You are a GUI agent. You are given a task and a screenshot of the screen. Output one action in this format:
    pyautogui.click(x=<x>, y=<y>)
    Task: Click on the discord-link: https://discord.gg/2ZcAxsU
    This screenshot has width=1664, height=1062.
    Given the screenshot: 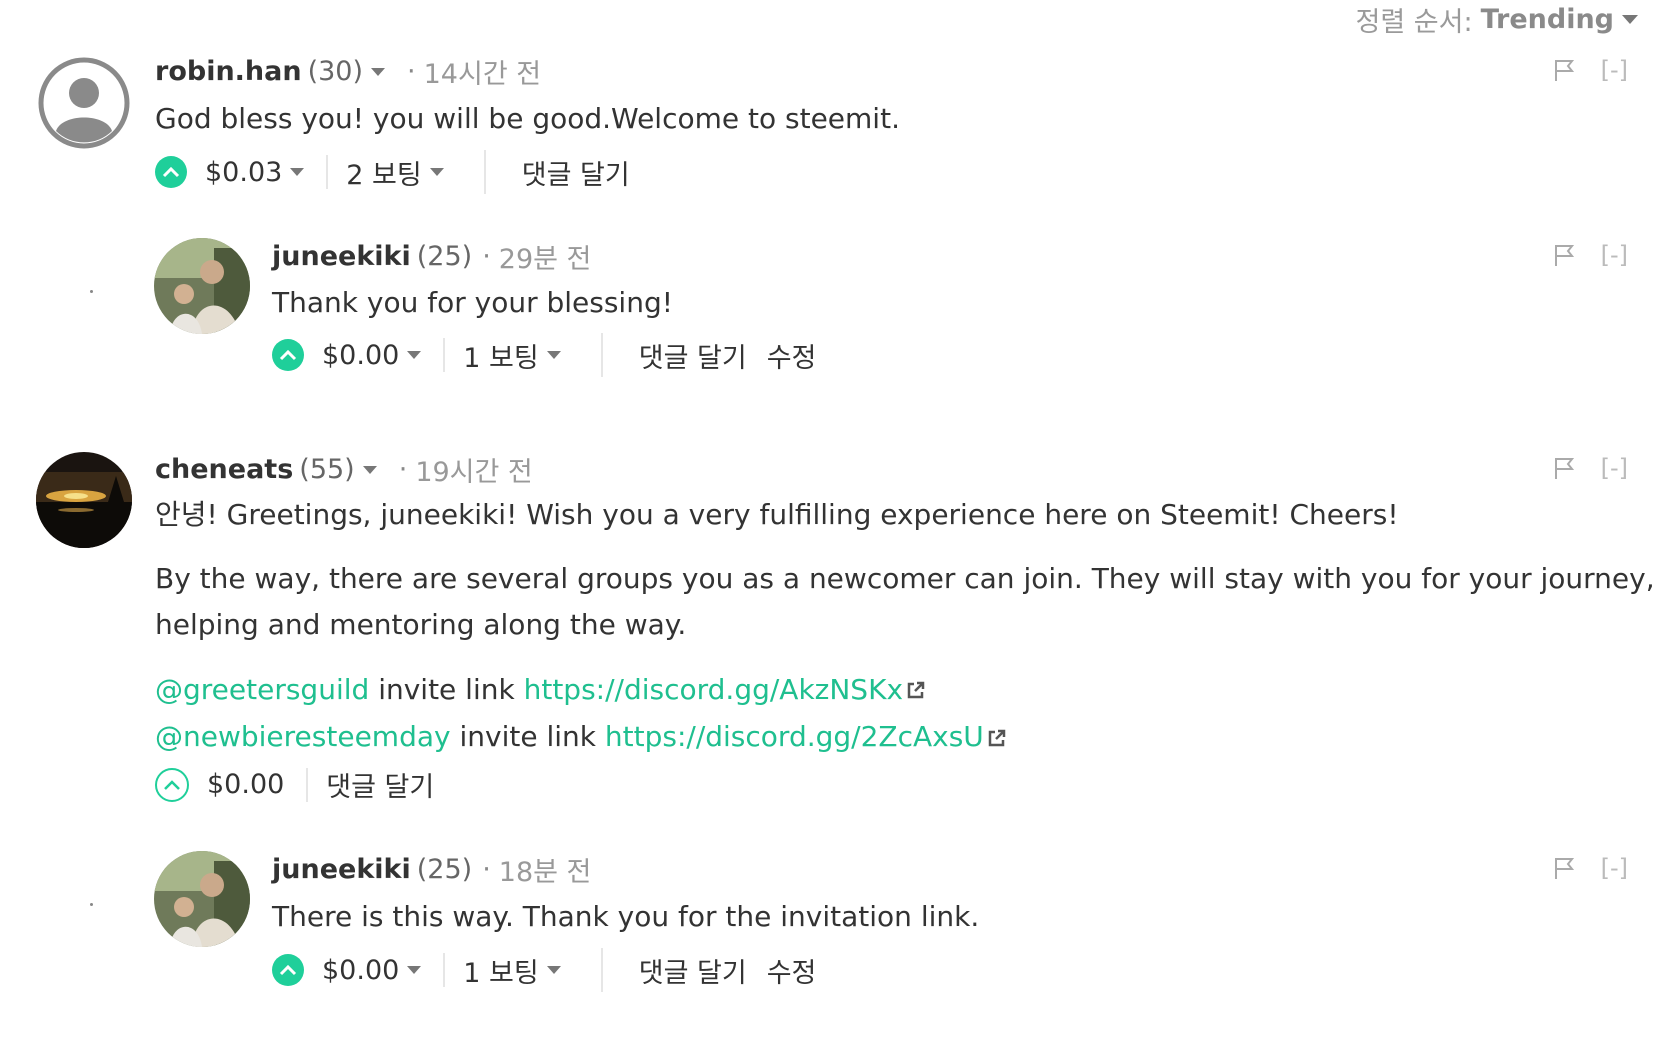 What is the action you would take?
    pyautogui.click(x=794, y=736)
    